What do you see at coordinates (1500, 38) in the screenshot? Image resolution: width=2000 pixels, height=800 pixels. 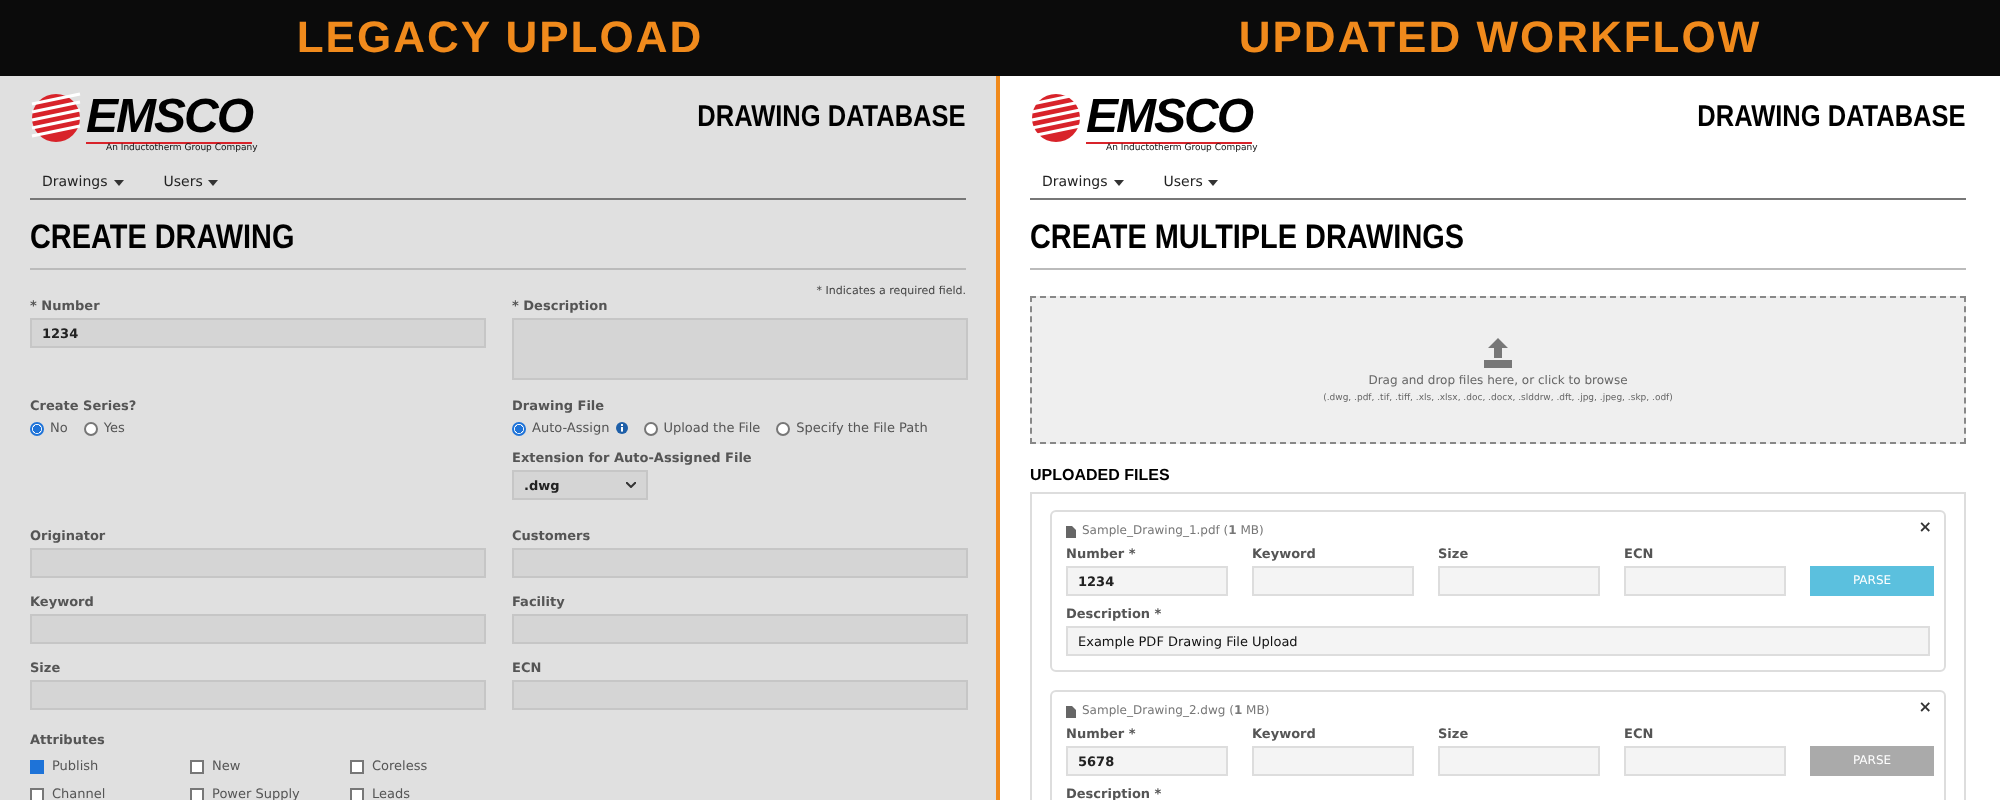 I see `section-heading: UPDATED WORKFLOW` at bounding box center [1500, 38].